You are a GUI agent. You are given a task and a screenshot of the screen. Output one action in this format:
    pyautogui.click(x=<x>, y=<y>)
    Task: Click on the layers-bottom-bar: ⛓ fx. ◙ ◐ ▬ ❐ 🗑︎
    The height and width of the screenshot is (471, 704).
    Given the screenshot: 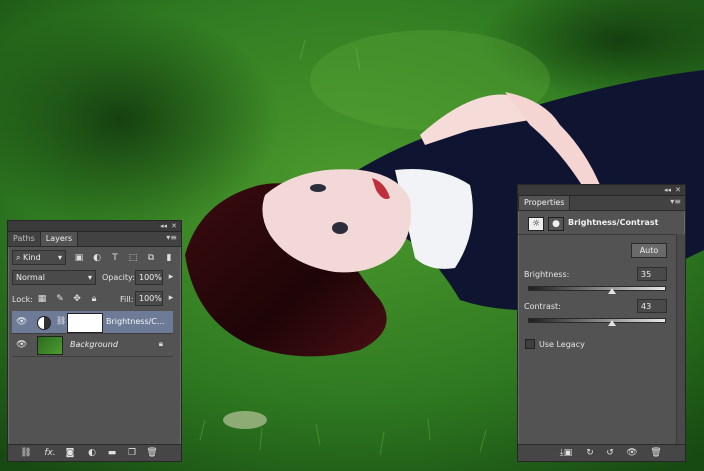 What is the action you would take?
    pyautogui.click(x=94, y=452)
    